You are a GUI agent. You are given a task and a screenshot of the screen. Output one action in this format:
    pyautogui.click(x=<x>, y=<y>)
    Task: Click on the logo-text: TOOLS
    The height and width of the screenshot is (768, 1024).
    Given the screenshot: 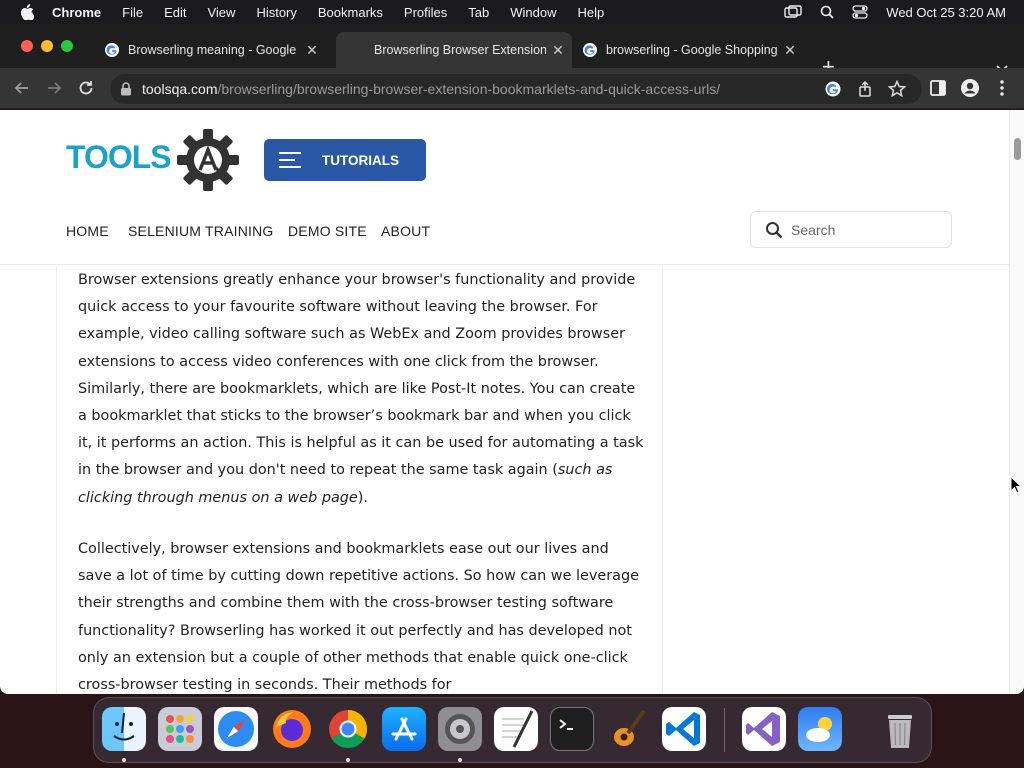 What is the action you would take?
    pyautogui.click(x=118, y=157)
    